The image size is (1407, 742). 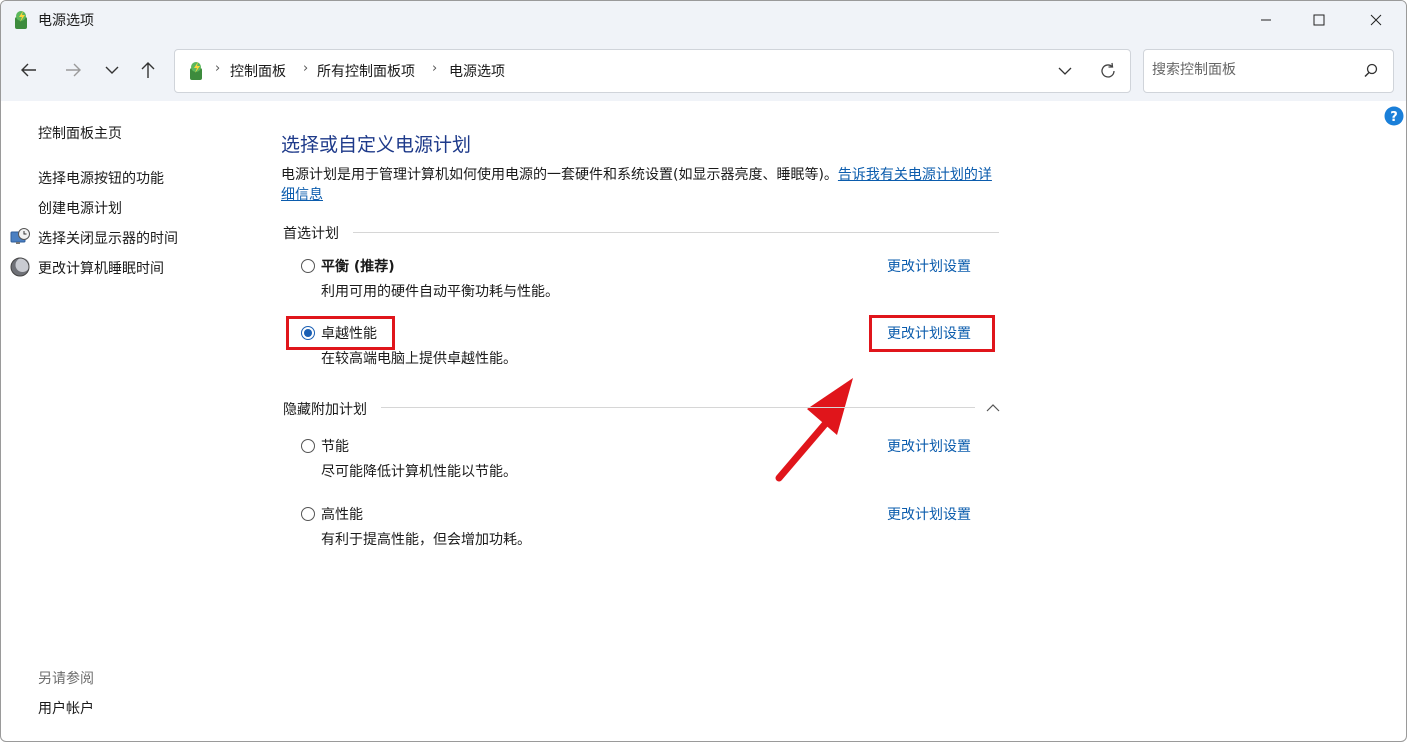 I want to click on minimize-button, so click(x=1266, y=20).